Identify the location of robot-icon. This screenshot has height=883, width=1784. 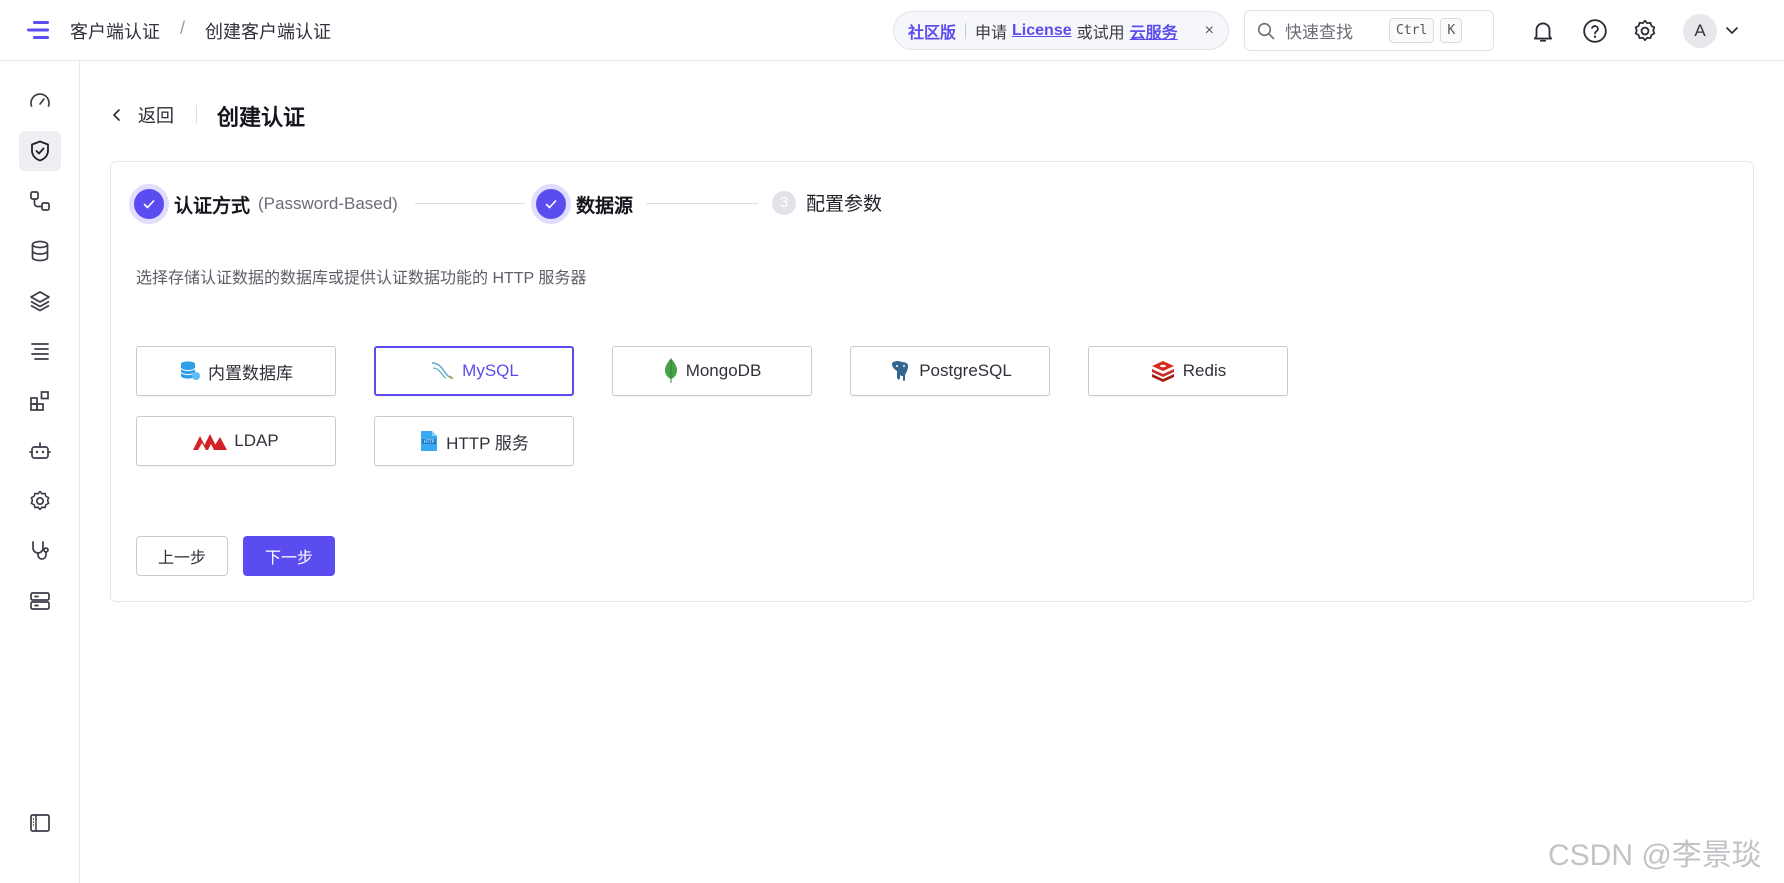
(40, 450).